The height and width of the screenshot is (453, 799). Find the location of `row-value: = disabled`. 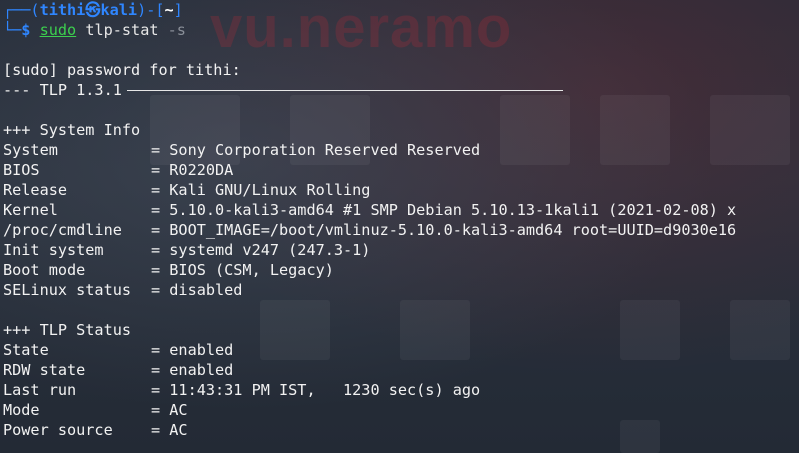

row-value: = disabled is located at coordinates (197, 290).